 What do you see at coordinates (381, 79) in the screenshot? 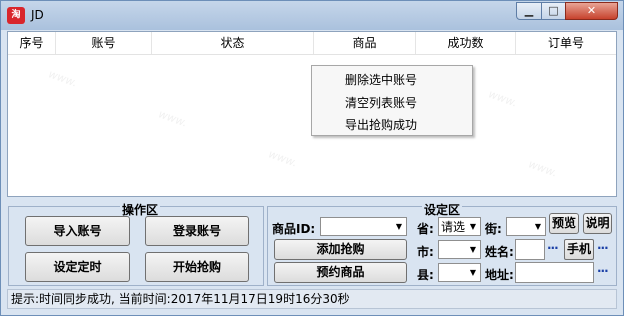
I see `menu-item-delete-selected: 删除选中账号` at bounding box center [381, 79].